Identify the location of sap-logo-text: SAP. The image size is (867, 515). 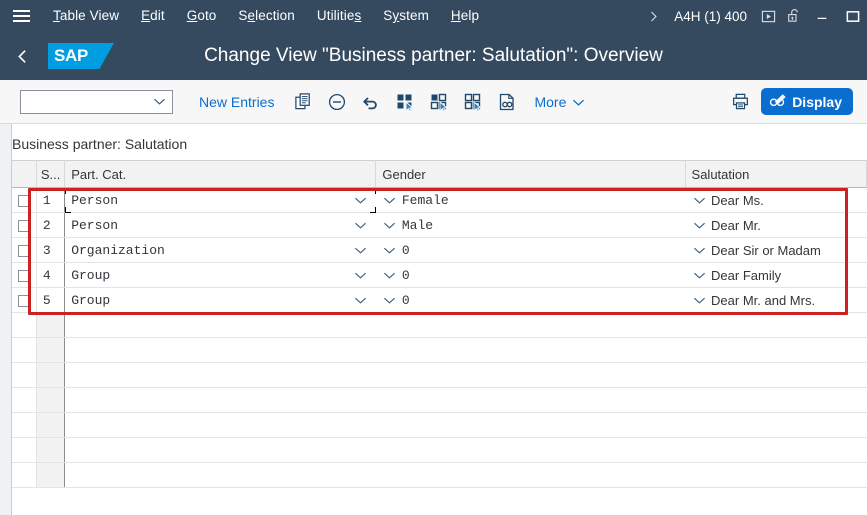
(71, 55).